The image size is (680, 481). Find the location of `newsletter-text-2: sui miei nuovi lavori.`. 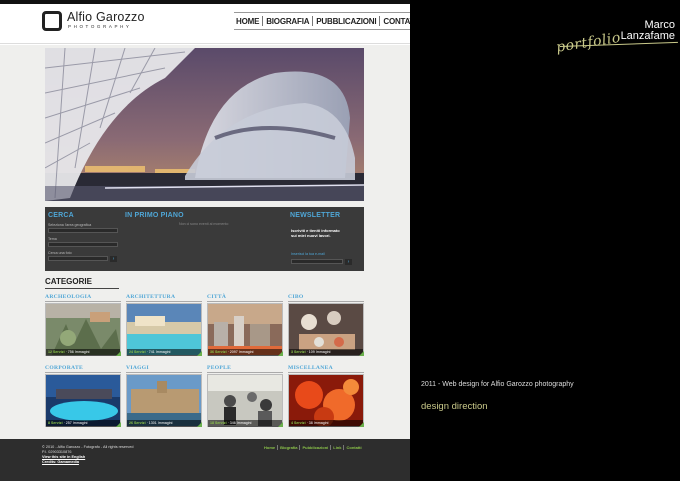

newsletter-text-2: sui miei nuovi lavori. is located at coordinates (311, 235).